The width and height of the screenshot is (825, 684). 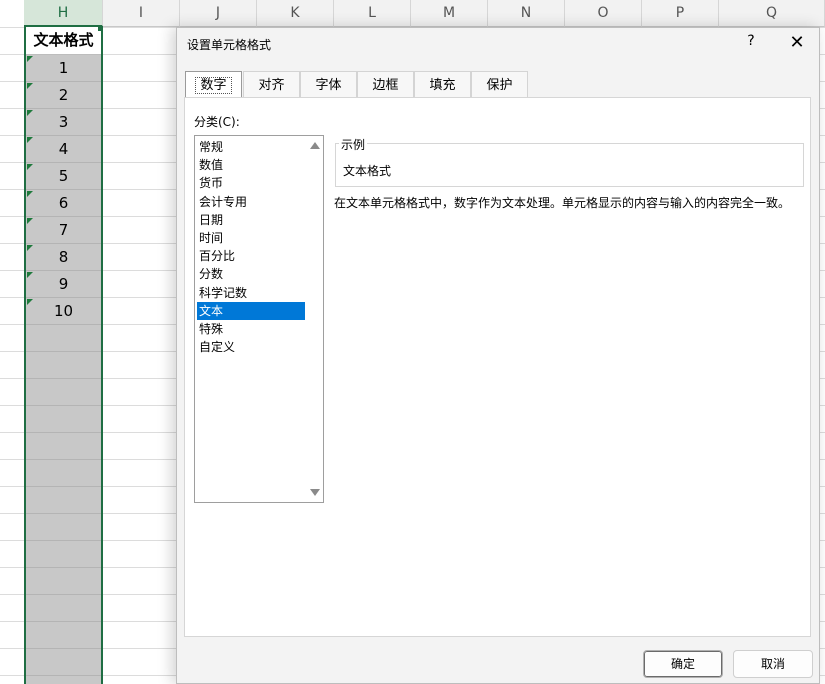 I want to click on cell-value: 10, so click(x=63, y=311).